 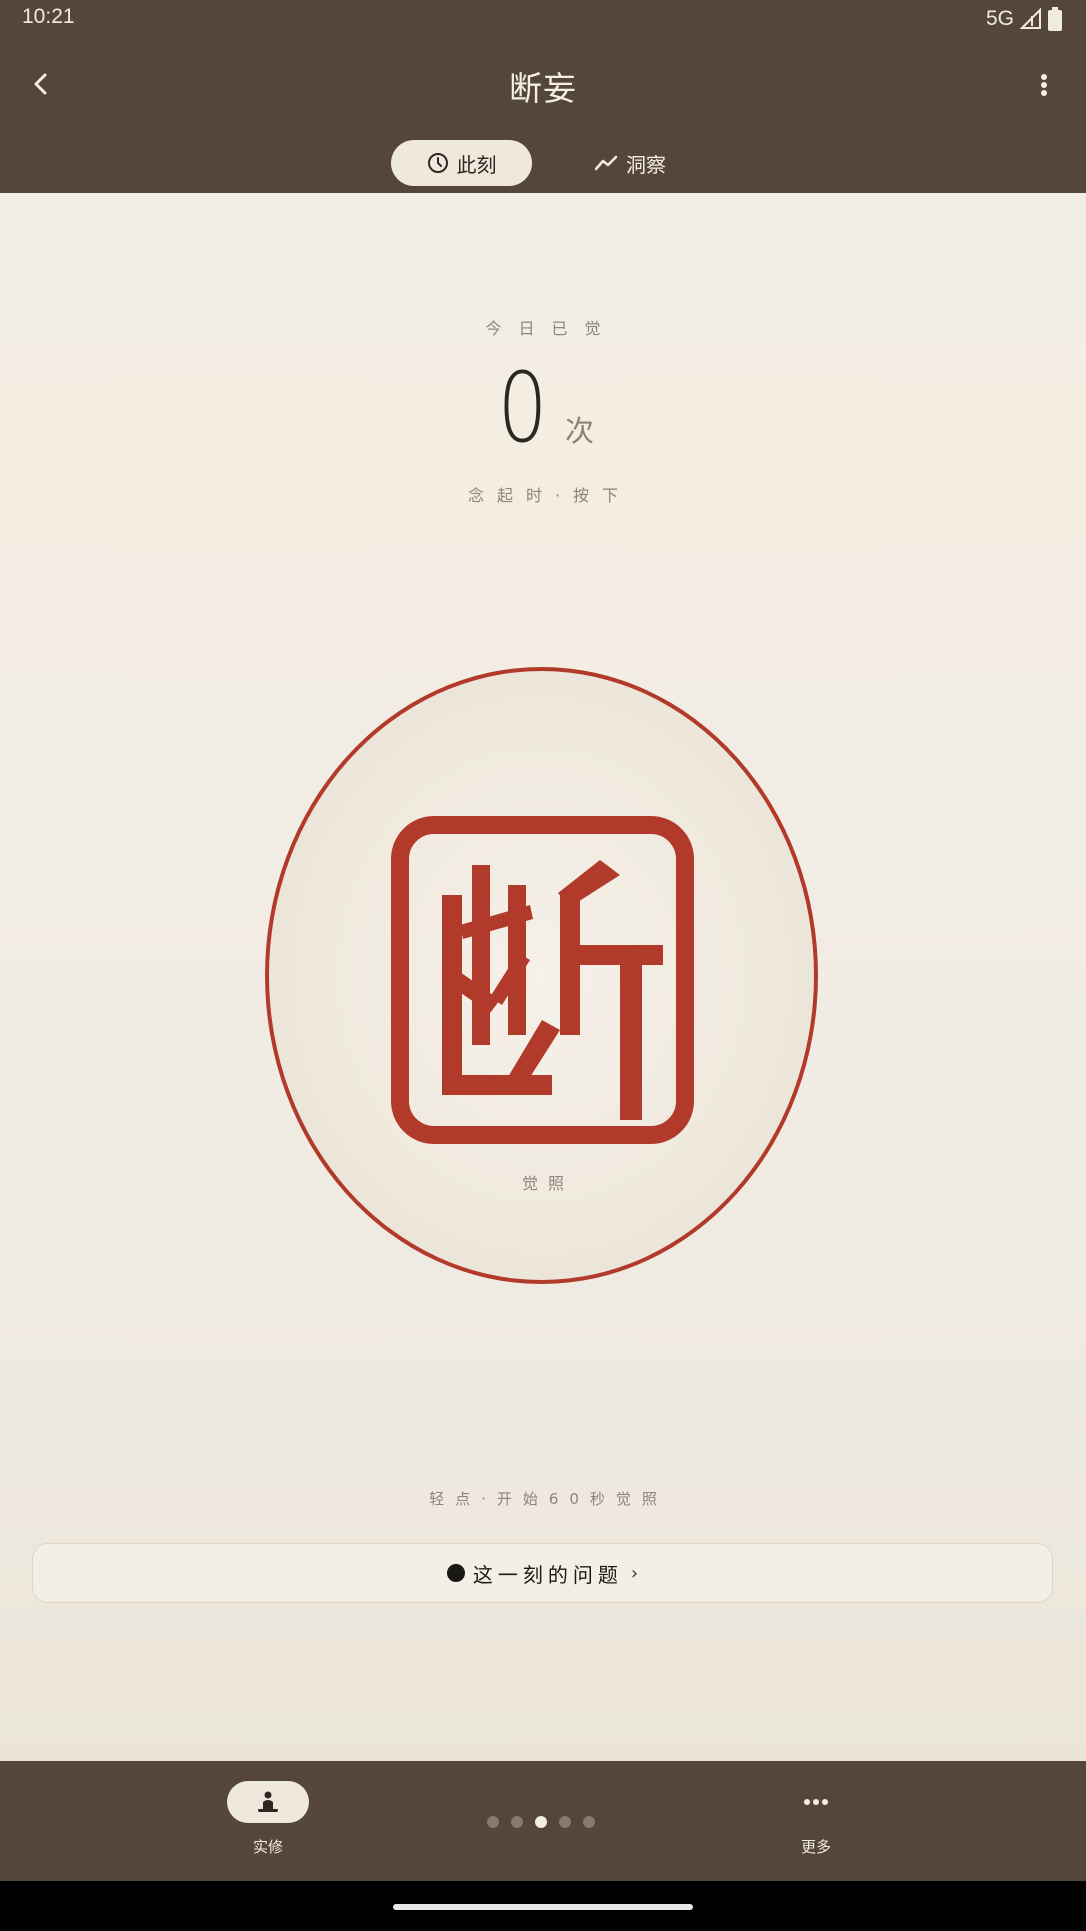 I want to click on tab-now-label: 此刻, so click(x=476, y=164).